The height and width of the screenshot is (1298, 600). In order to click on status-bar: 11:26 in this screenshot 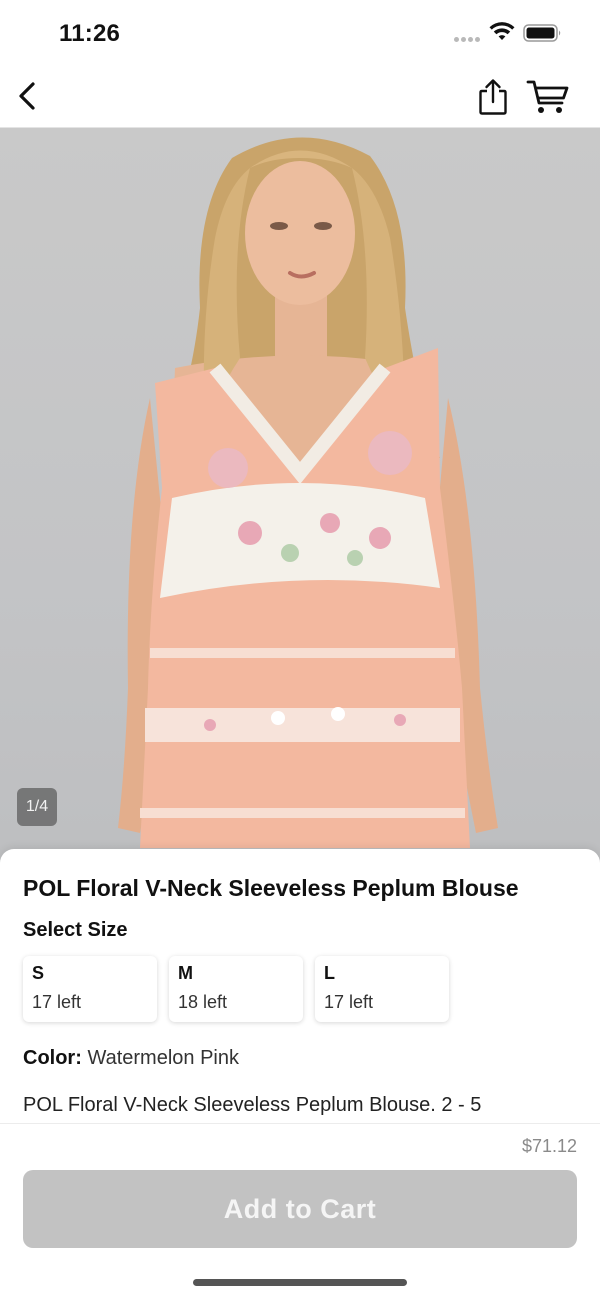, I will do `click(300, 32)`.